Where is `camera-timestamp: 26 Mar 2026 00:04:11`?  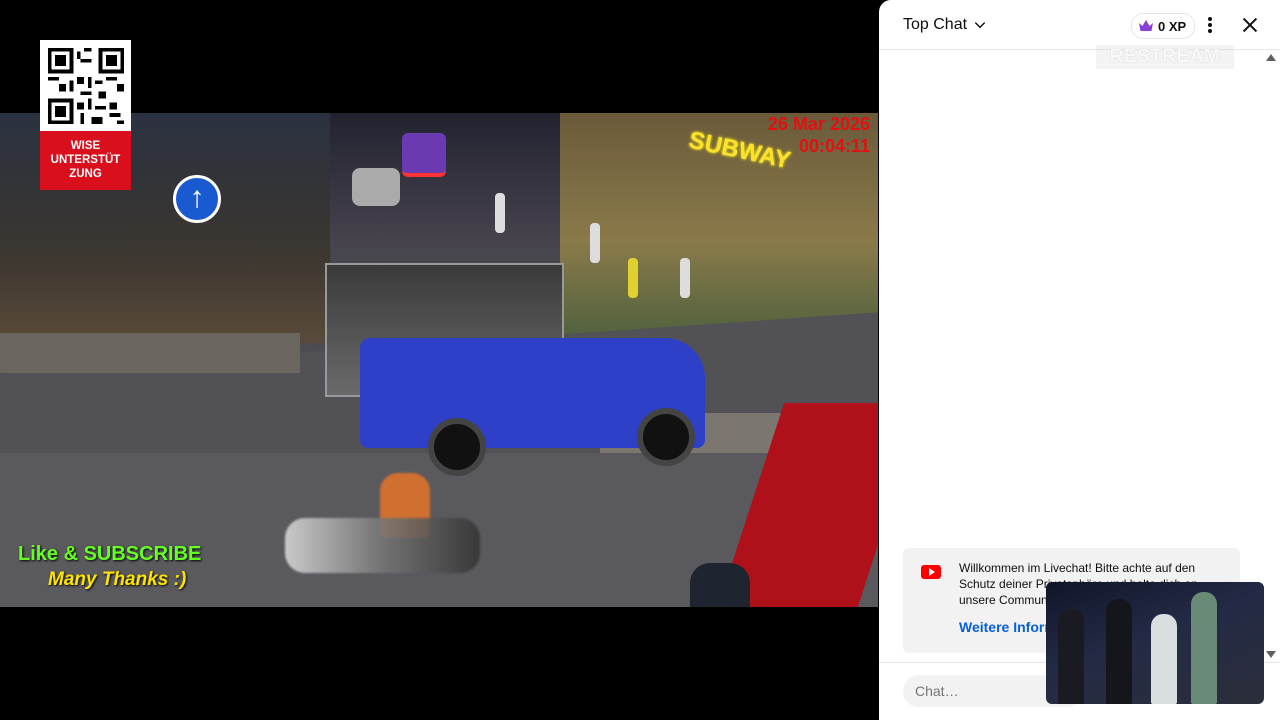 camera-timestamp: 26 Mar 2026 00:04:11 is located at coordinates (819, 135).